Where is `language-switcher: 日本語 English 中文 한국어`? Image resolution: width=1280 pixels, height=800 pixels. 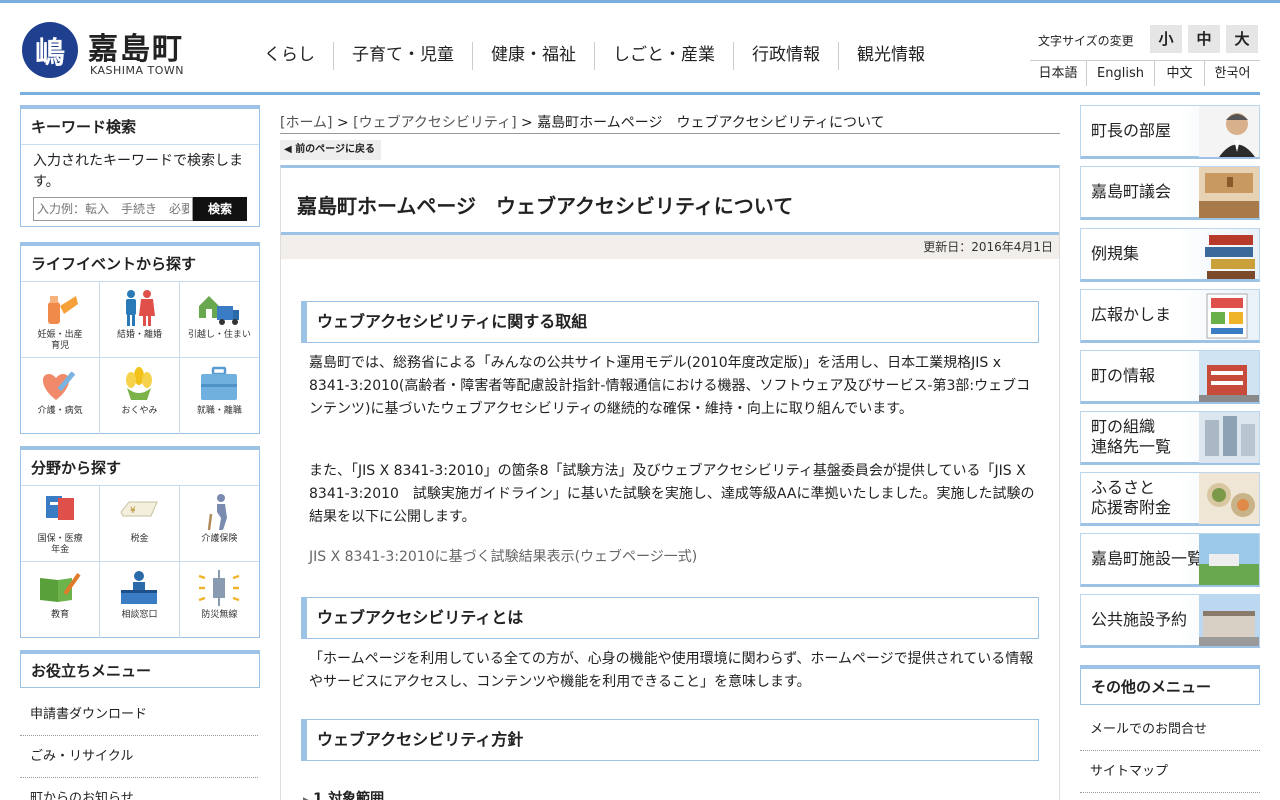
language-switcher: 日本語 English 中文 한국어 is located at coordinates (1145, 73).